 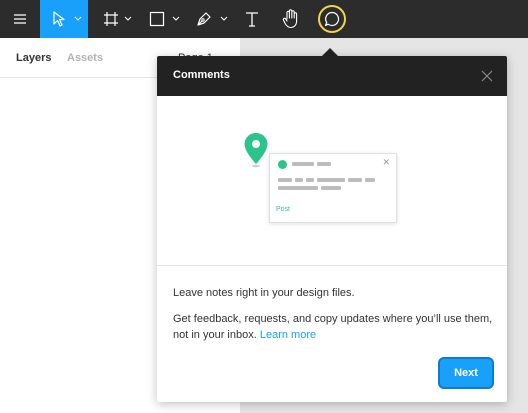 I want to click on popover-title: Comments, so click(x=201, y=75).